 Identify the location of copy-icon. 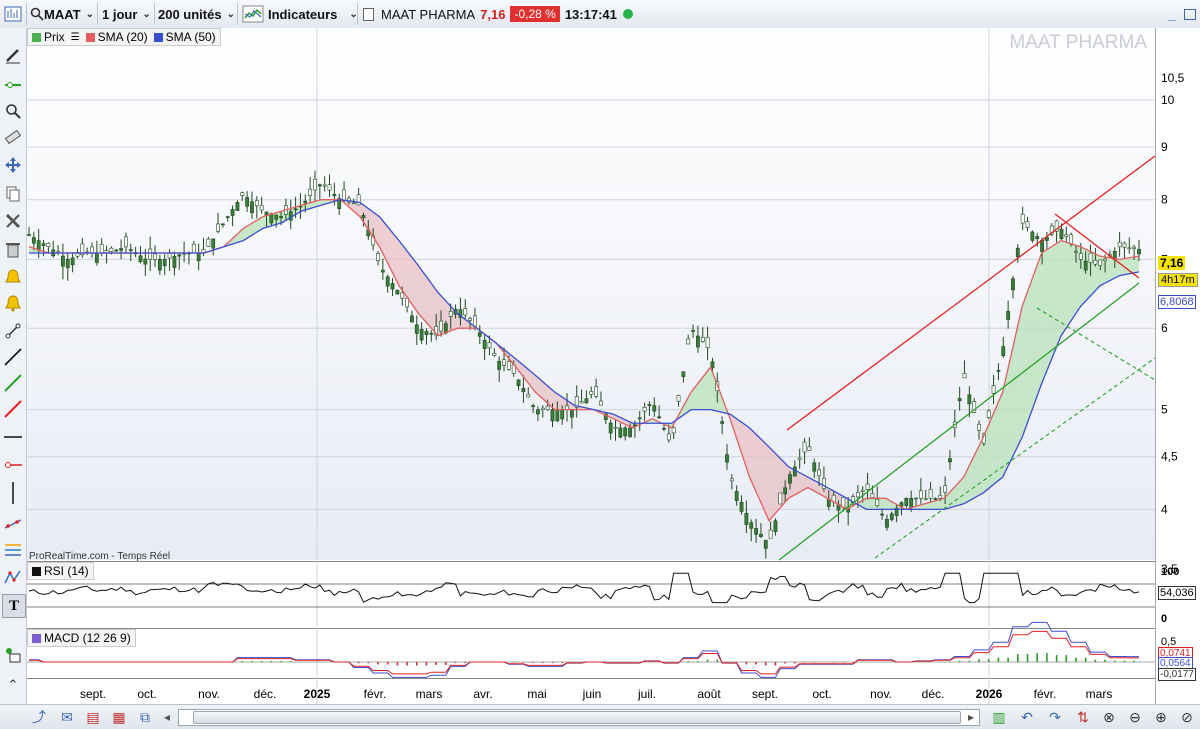
(13, 194).